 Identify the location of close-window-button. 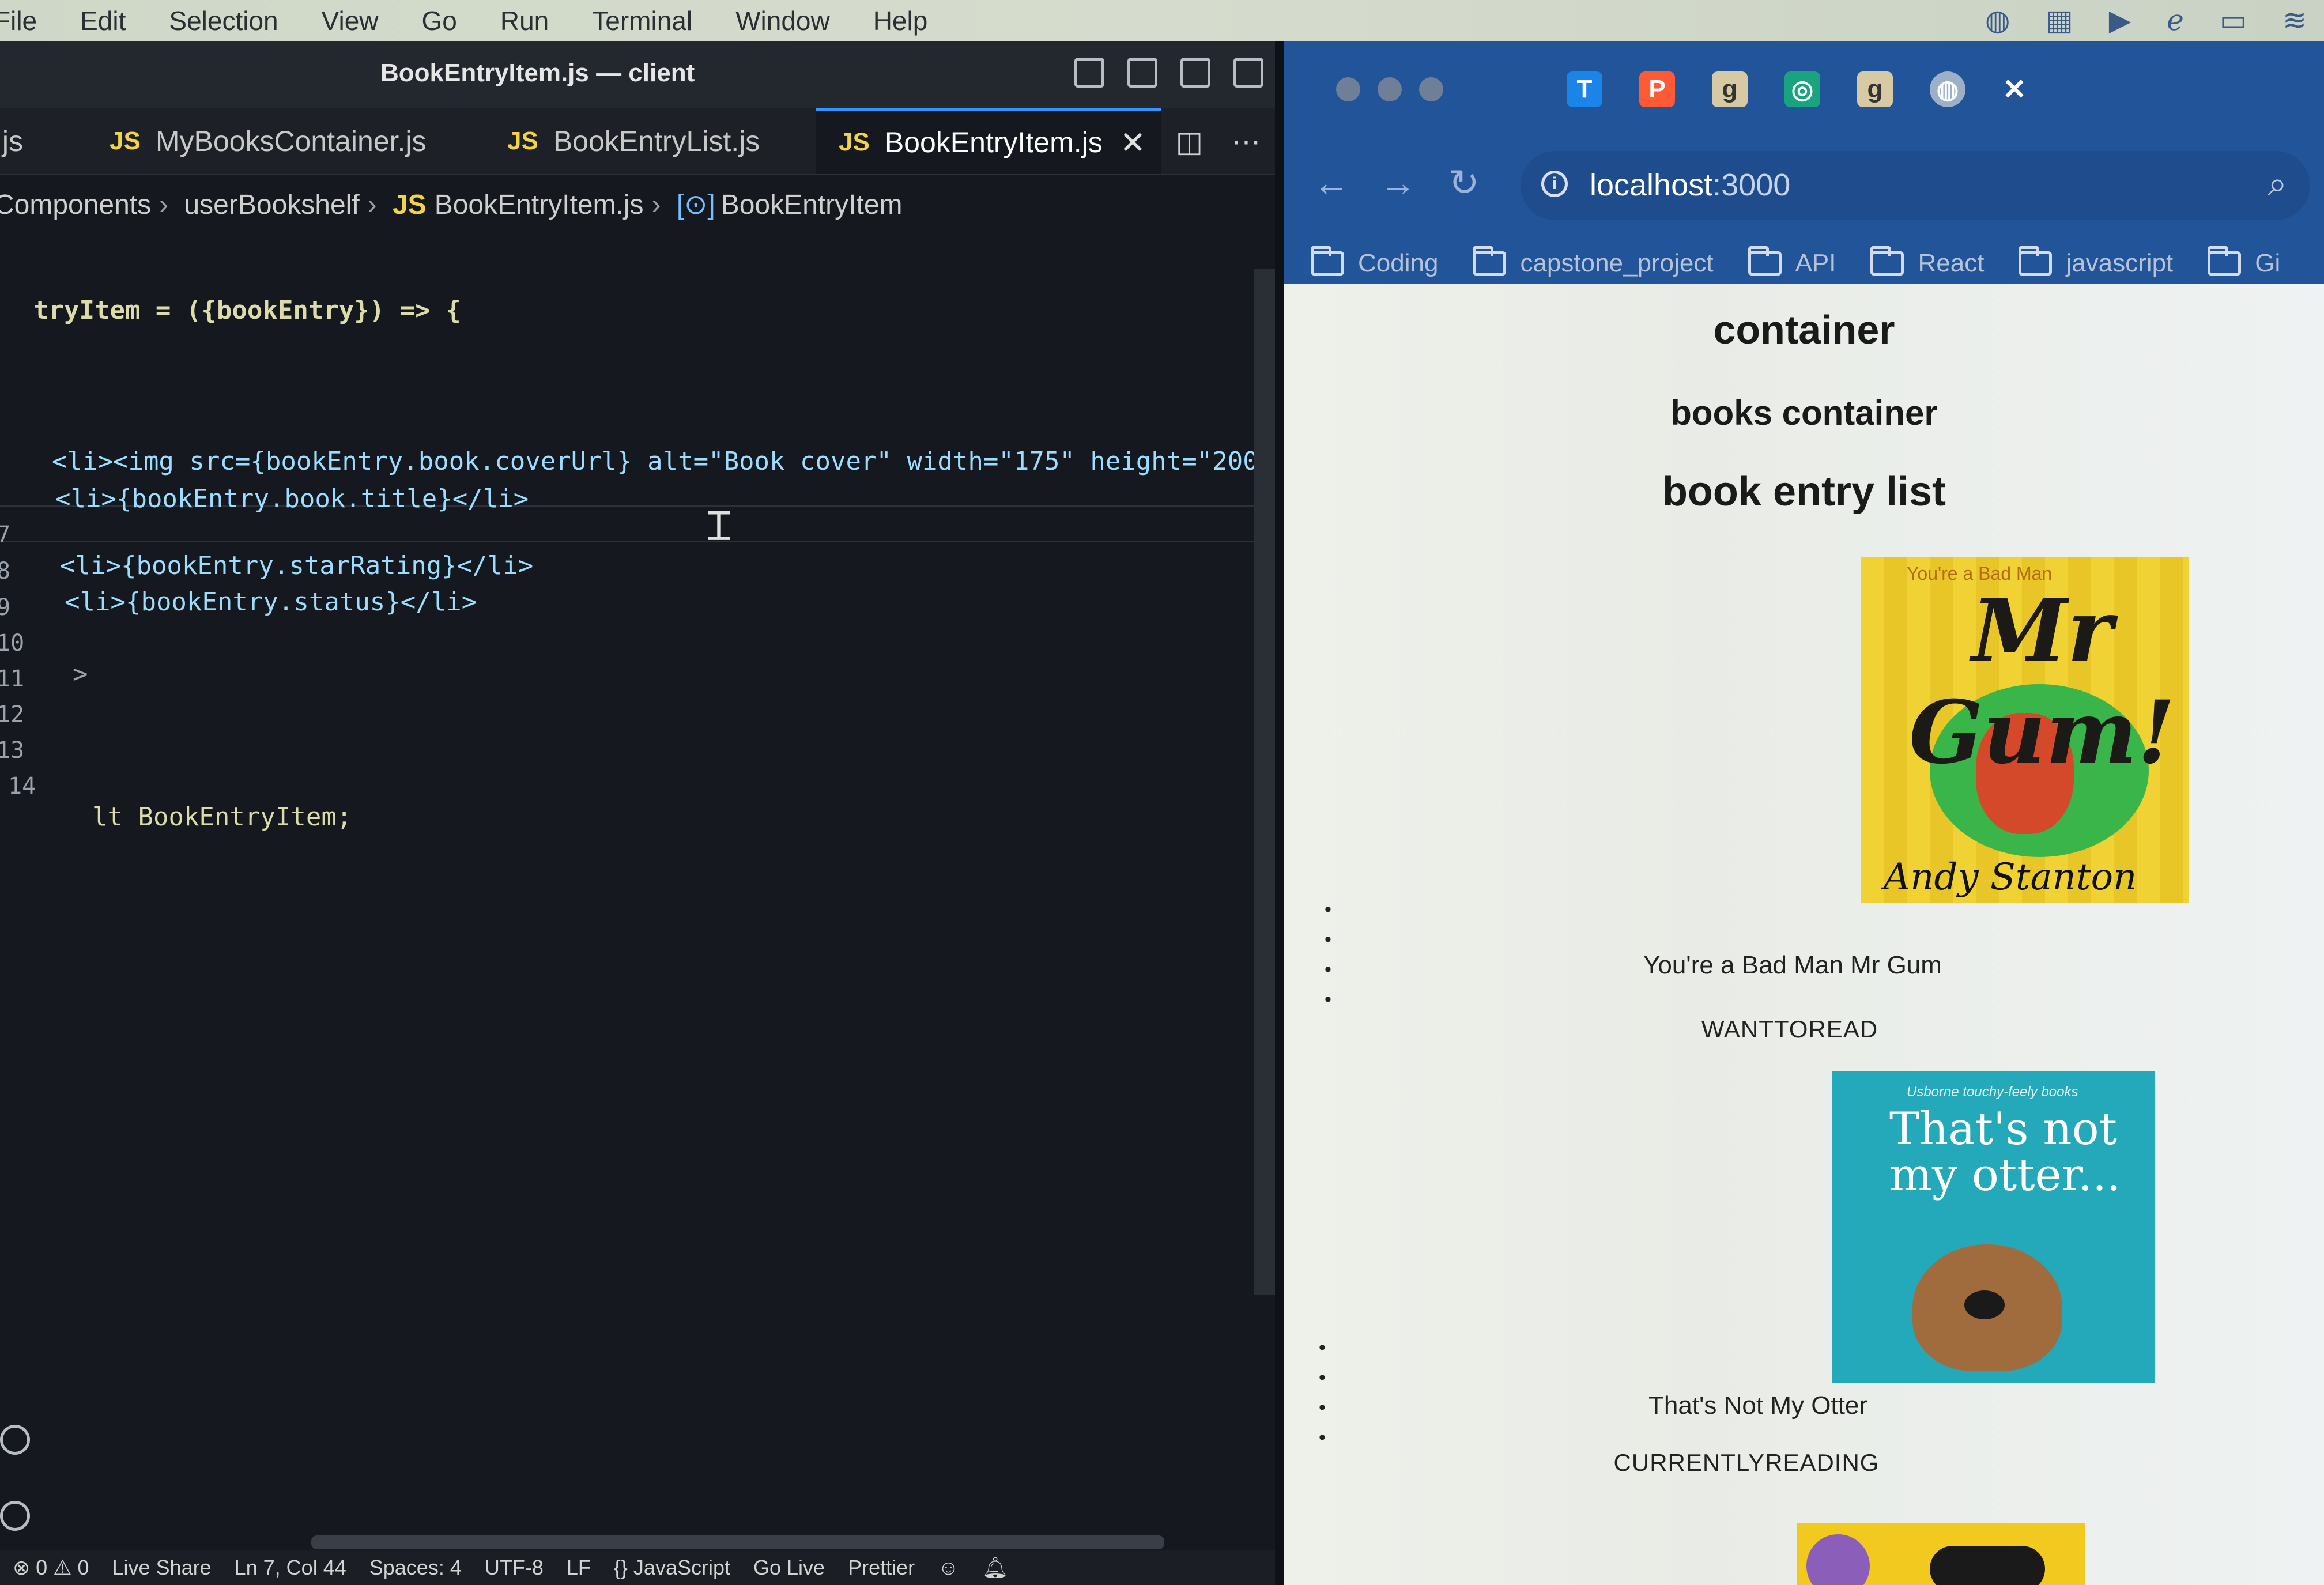
(1348, 89).